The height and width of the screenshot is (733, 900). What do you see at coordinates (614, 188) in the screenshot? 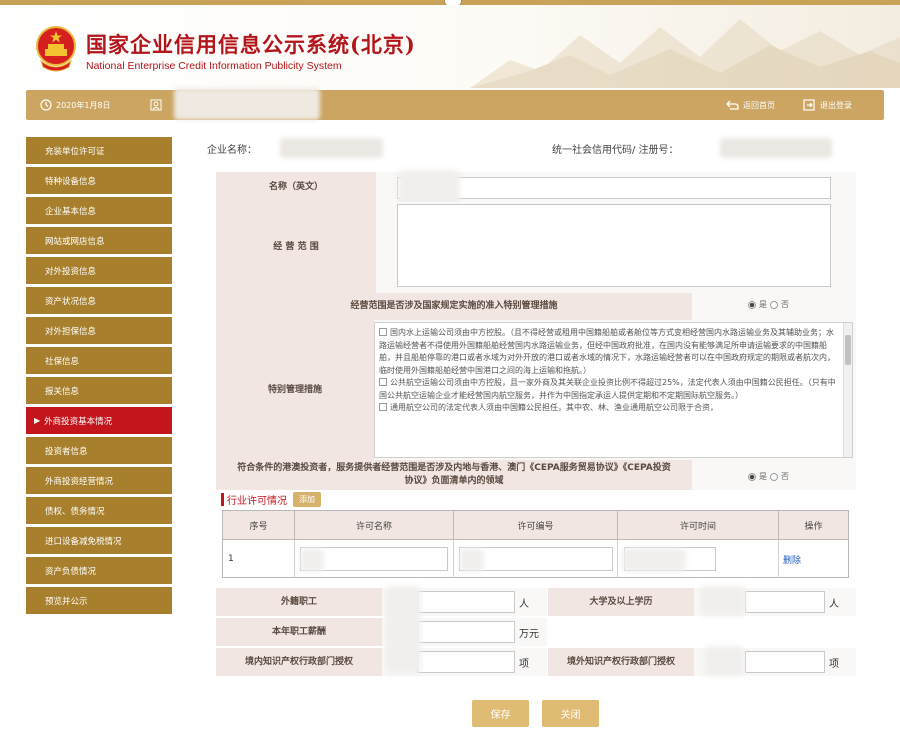
I see `name-en-input` at bounding box center [614, 188].